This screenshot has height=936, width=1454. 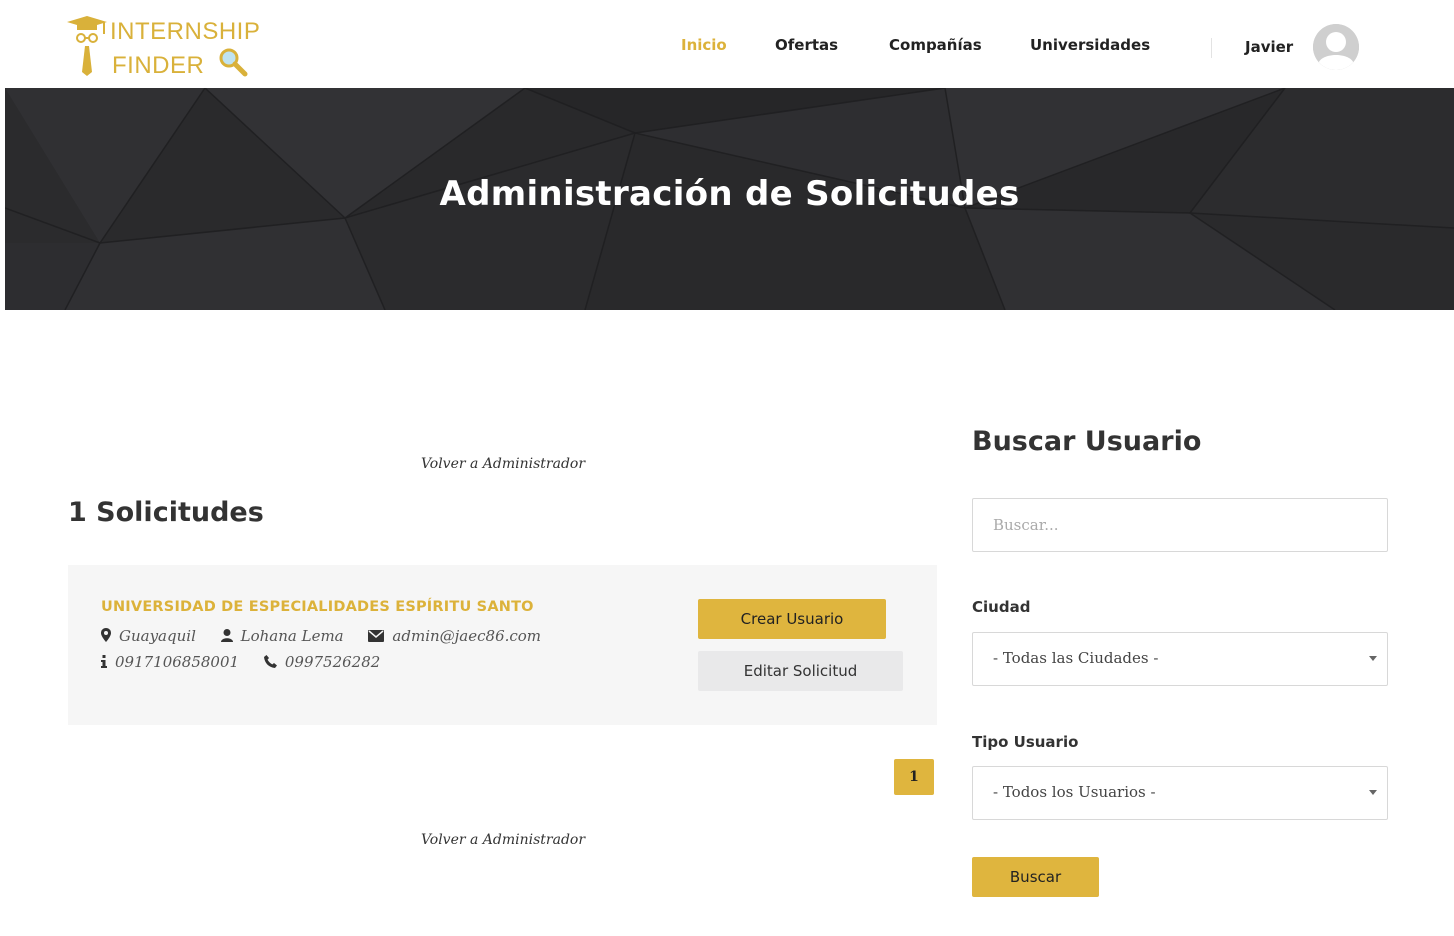 I want to click on requests-count-title: 1 Solicitudes, so click(x=166, y=512).